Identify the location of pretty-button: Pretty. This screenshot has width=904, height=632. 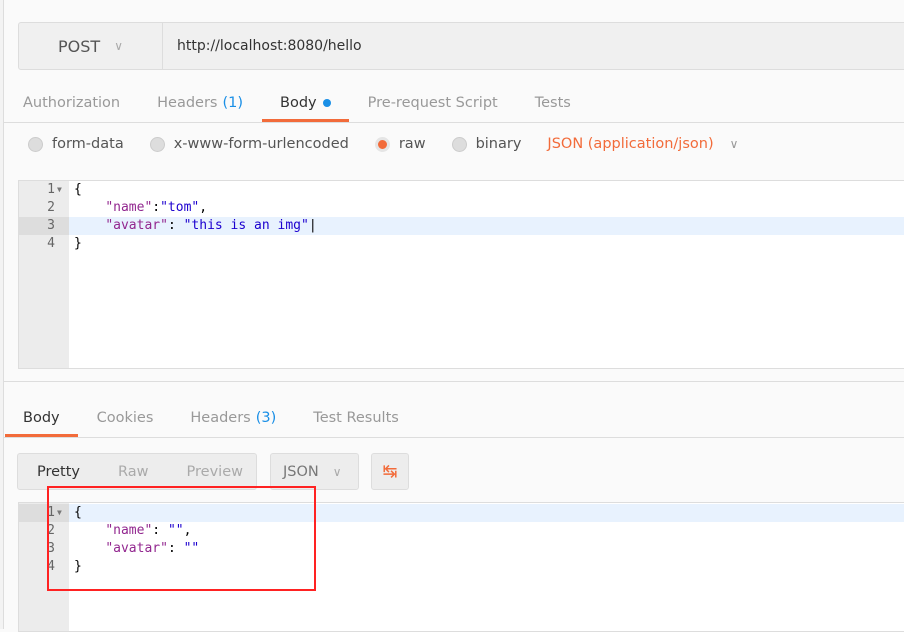
(58, 472).